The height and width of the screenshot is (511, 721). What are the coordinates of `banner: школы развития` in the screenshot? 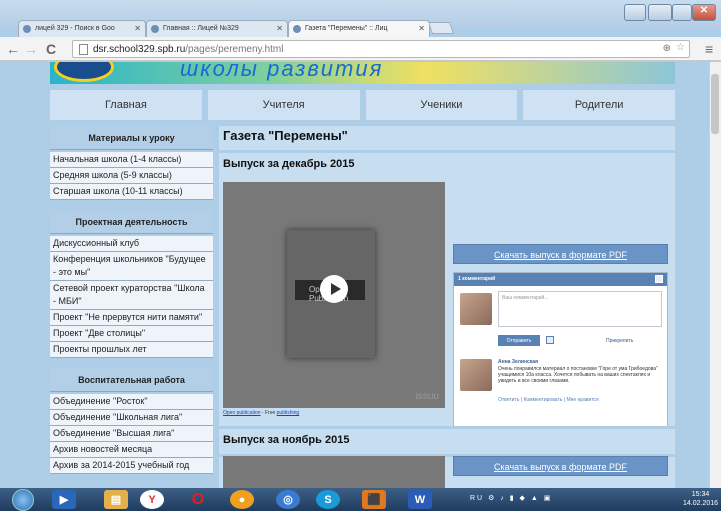 It's located at (362, 73).